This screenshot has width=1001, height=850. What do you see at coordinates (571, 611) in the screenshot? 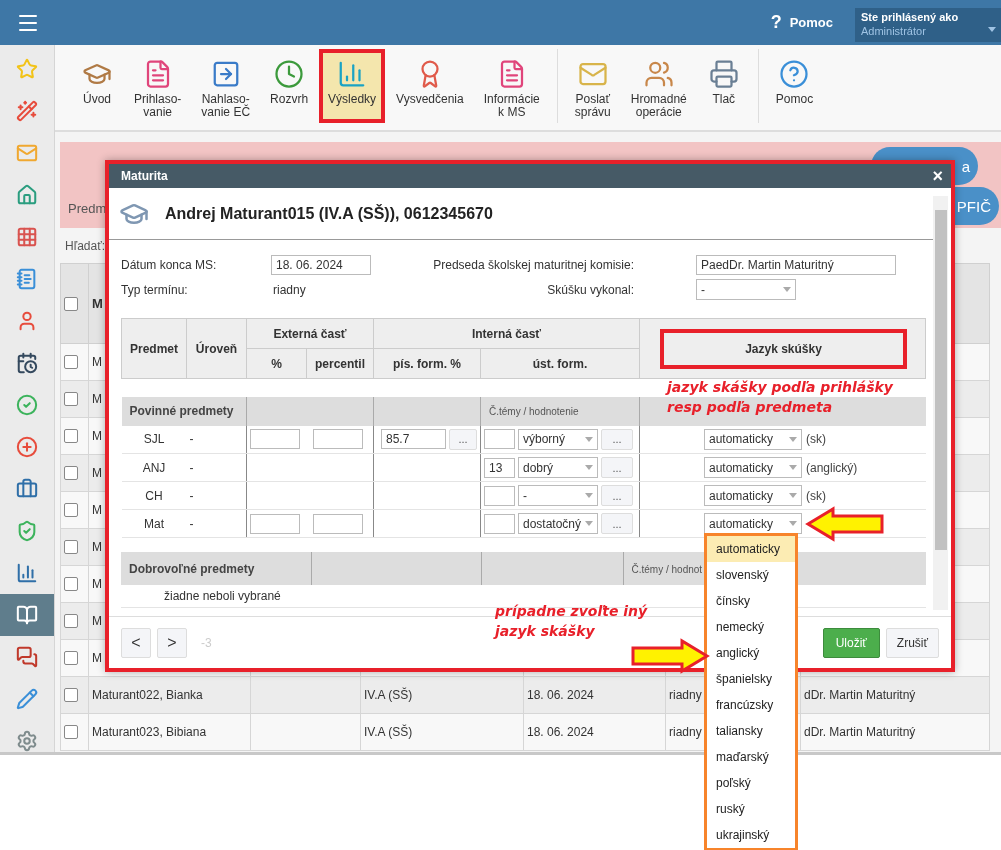
I see `annotation-text: prípadne zvoľte iný` at bounding box center [571, 611].